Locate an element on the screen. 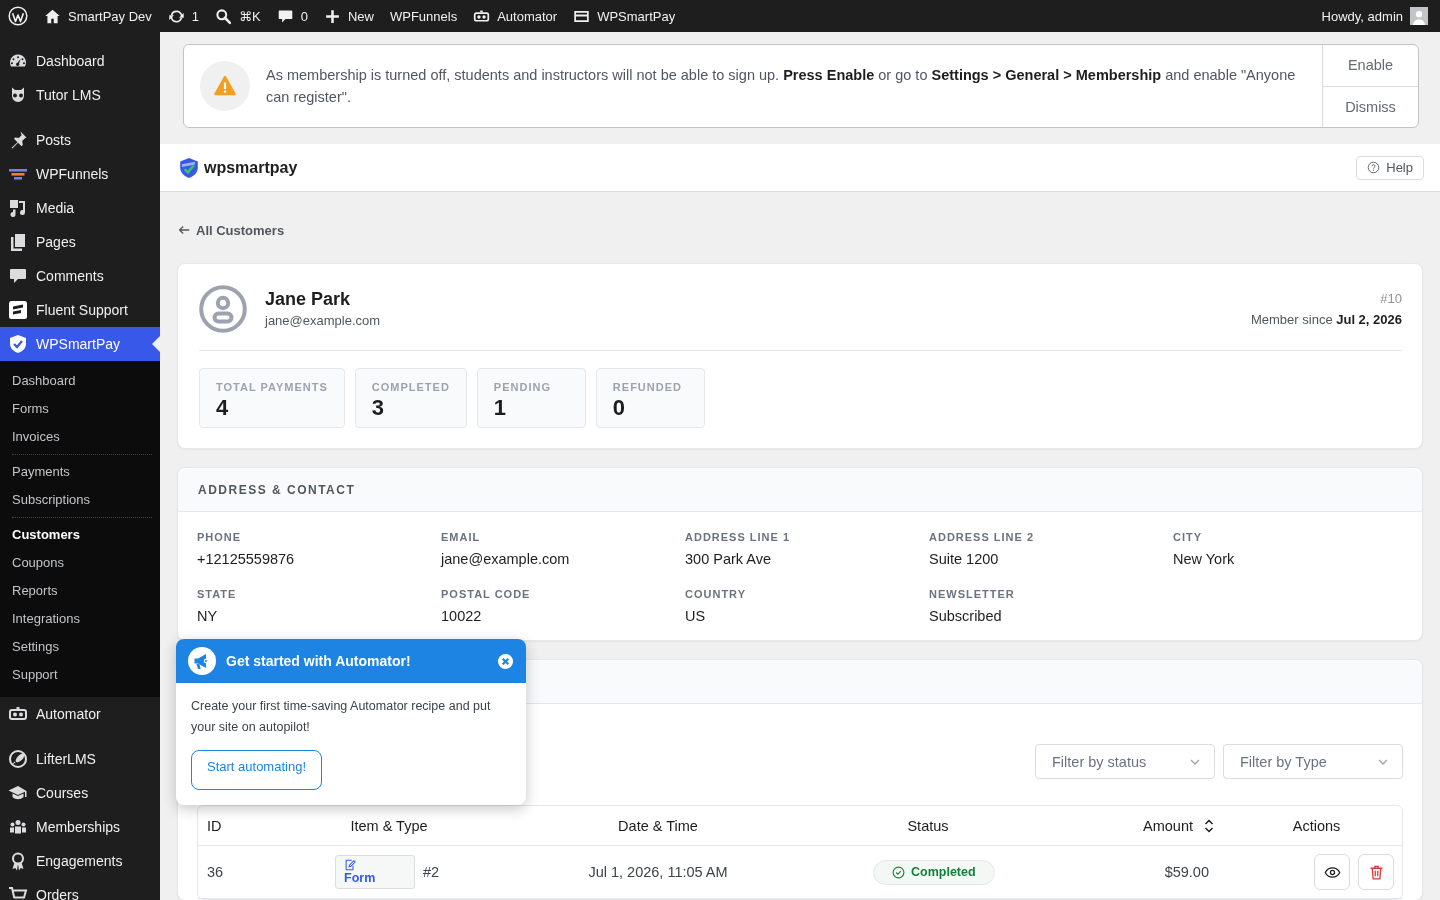 Image resolution: width=1440 pixels, height=900 pixels. stat-label: REFUNDED is located at coordinates (647, 387).